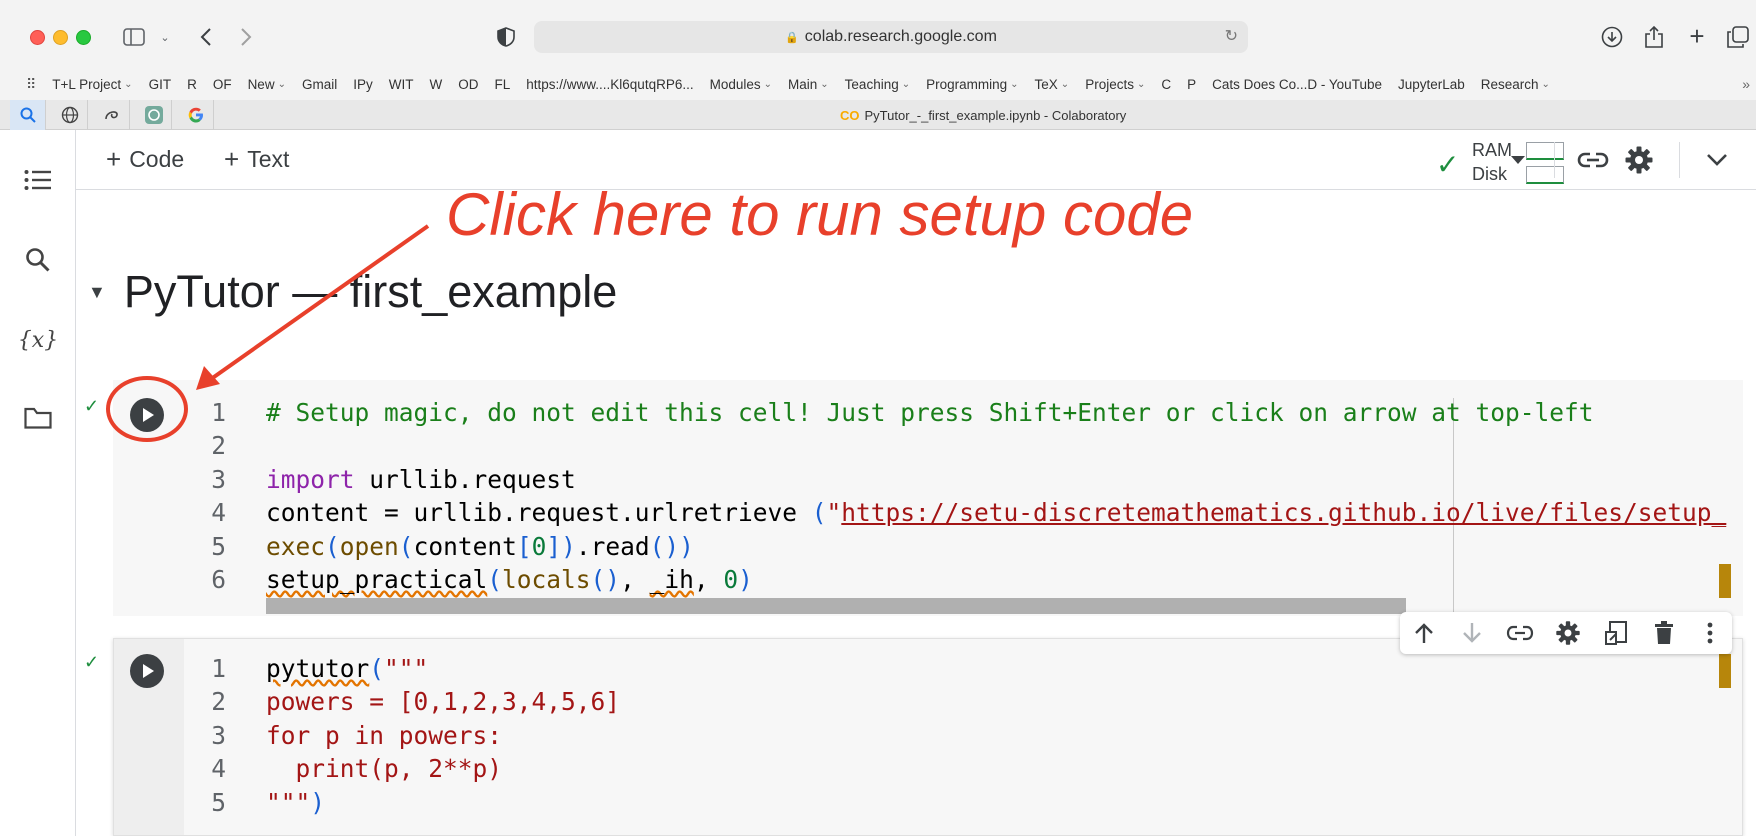 This screenshot has width=1756, height=836. Describe the element at coordinates (206, 37) in the screenshot. I see `back-icon` at that location.